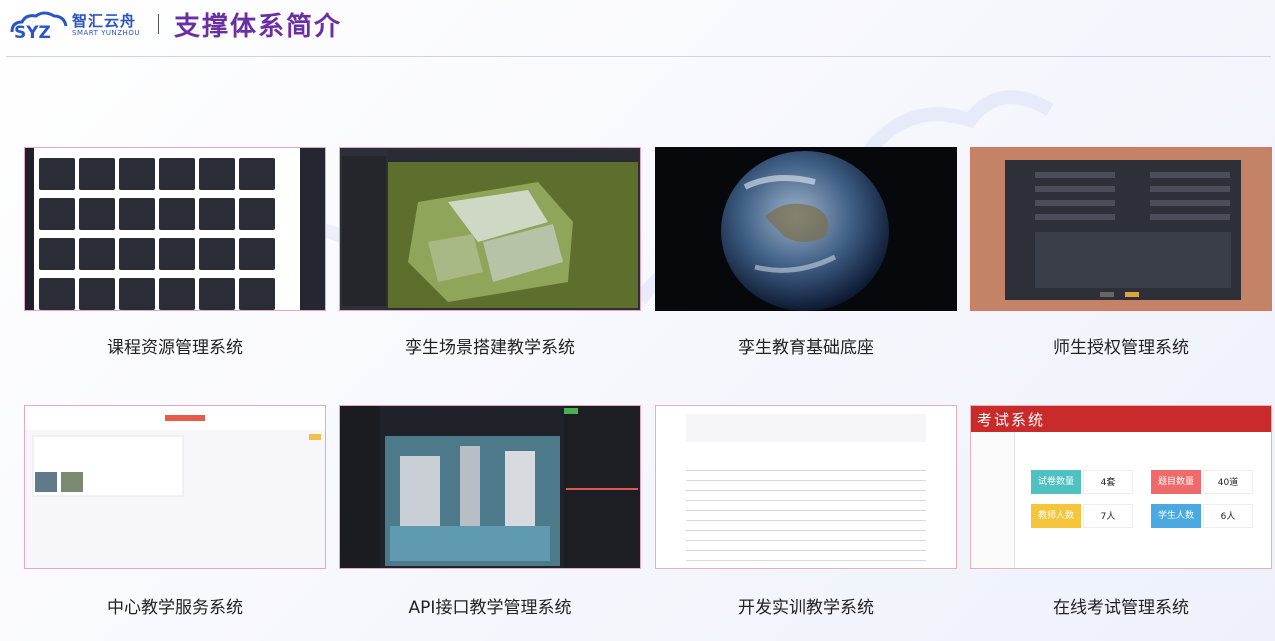  Describe the element at coordinates (638, 56) in the screenshot. I see `header-rule` at that location.